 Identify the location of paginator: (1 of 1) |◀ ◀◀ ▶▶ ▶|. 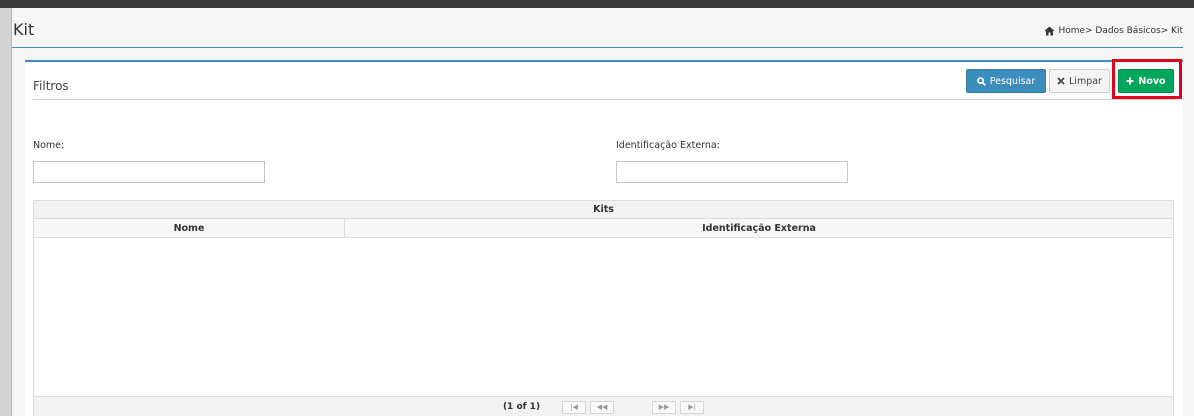
(603, 406).